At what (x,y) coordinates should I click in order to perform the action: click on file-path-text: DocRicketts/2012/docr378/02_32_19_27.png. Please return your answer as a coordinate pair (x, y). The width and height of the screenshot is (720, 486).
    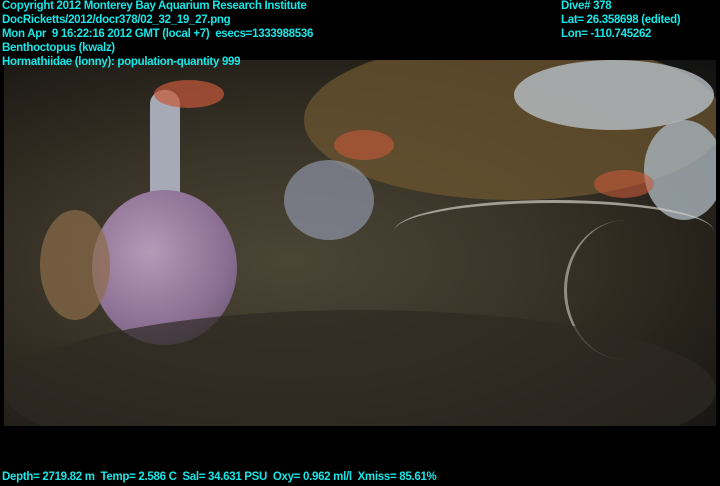
    Looking at the image, I should click on (116, 20).